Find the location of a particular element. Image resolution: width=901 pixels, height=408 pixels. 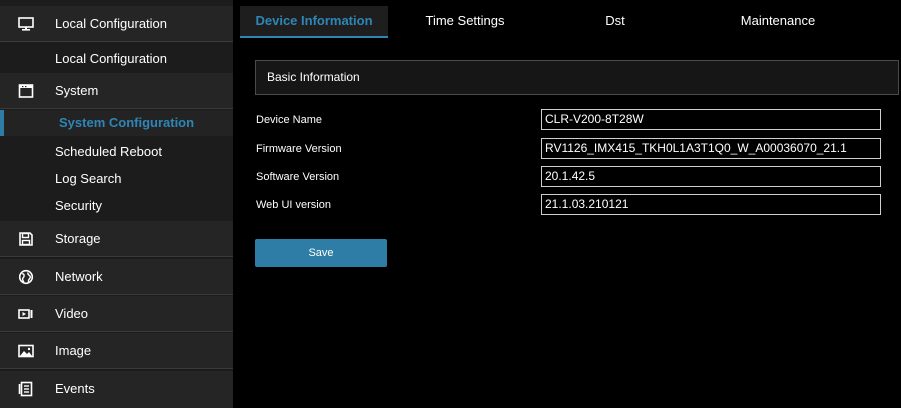

tab-dst: Dst is located at coordinates (615, 21).